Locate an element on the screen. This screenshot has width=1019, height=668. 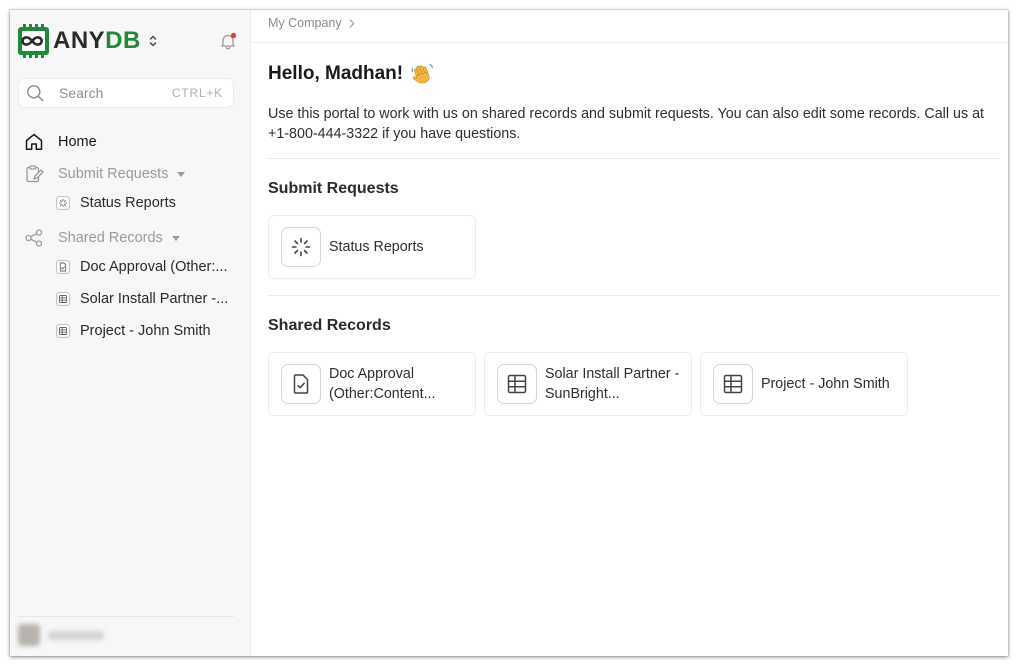
home-icon is located at coordinates (34, 141).